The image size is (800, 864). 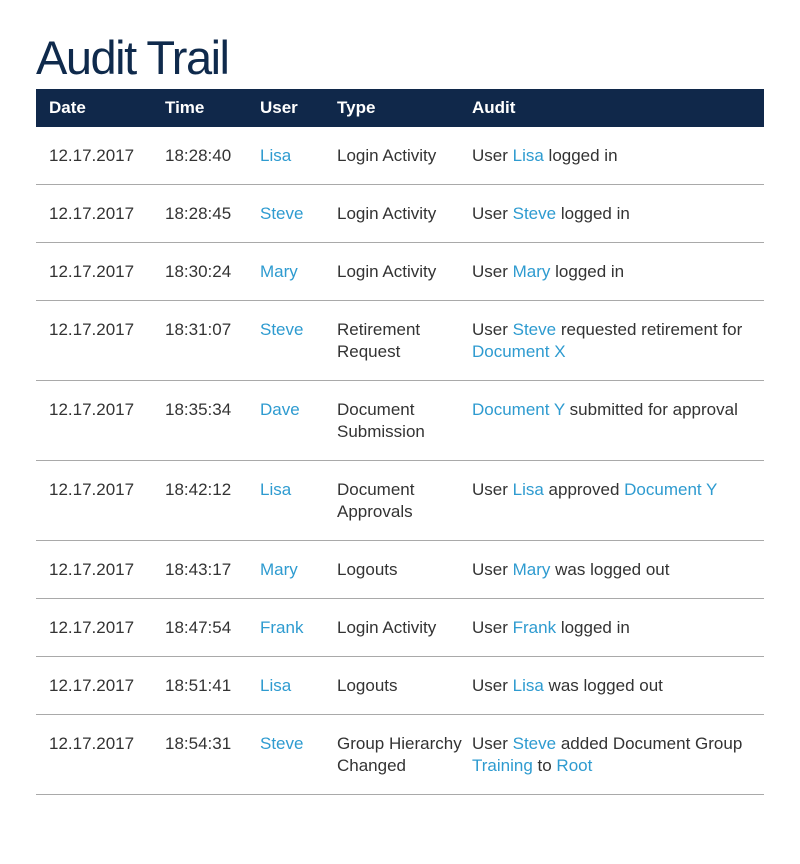 I want to click on type-value-cell: Retirement Request, so click(x=404, y=341).